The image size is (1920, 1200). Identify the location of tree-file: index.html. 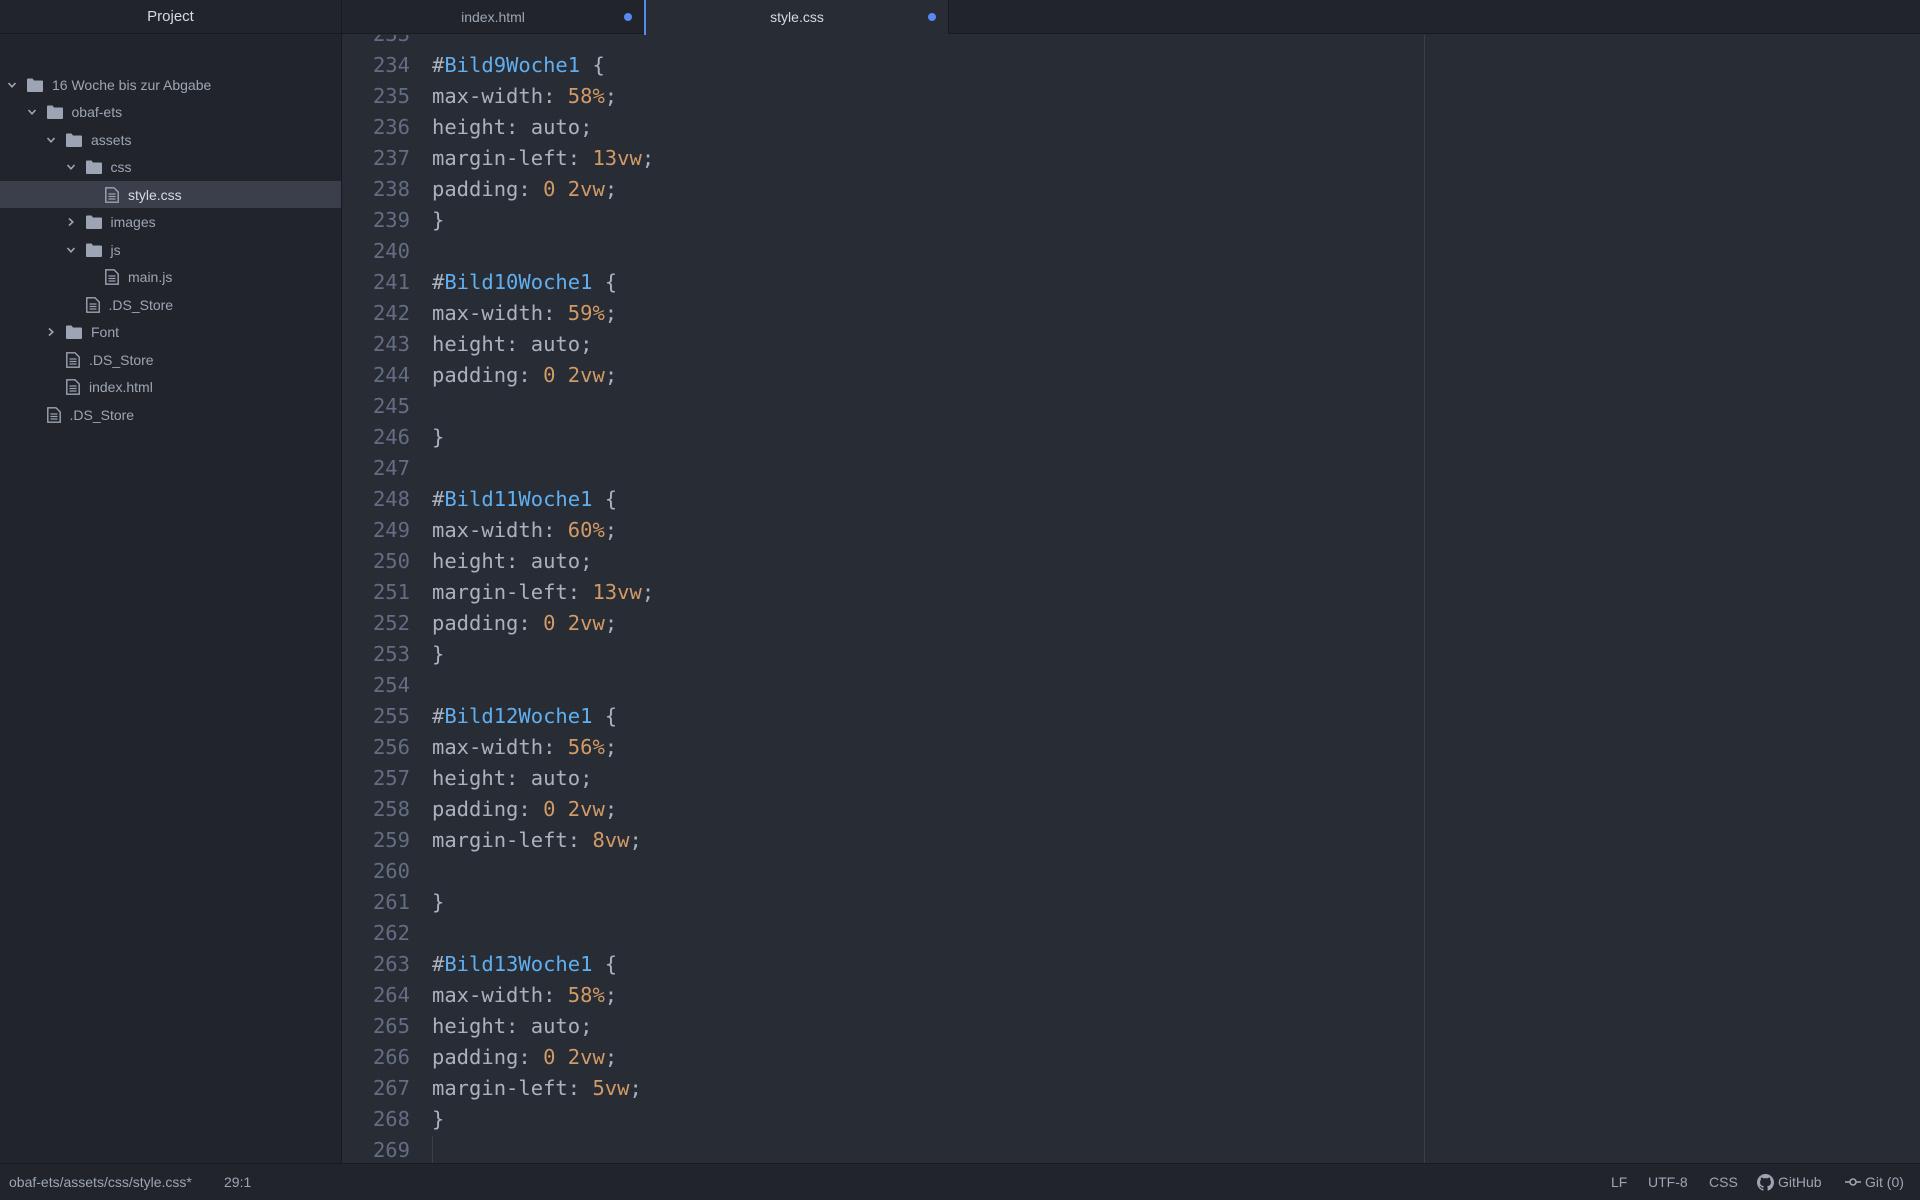
(170, 387).